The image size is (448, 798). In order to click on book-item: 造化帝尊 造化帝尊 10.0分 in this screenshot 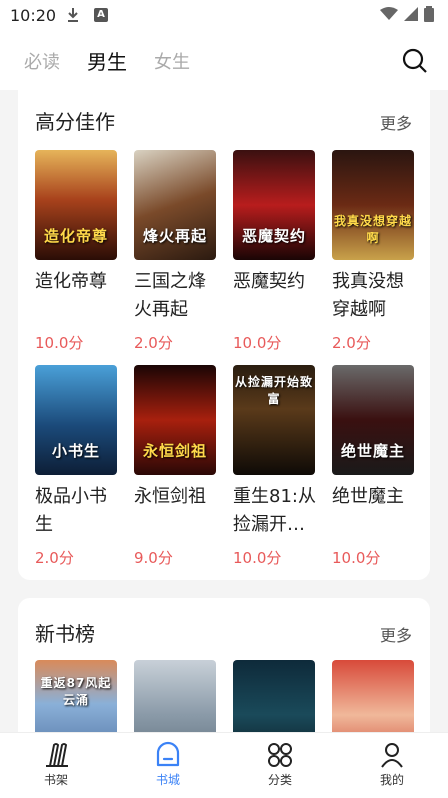, I will do `click(76, 251)`.